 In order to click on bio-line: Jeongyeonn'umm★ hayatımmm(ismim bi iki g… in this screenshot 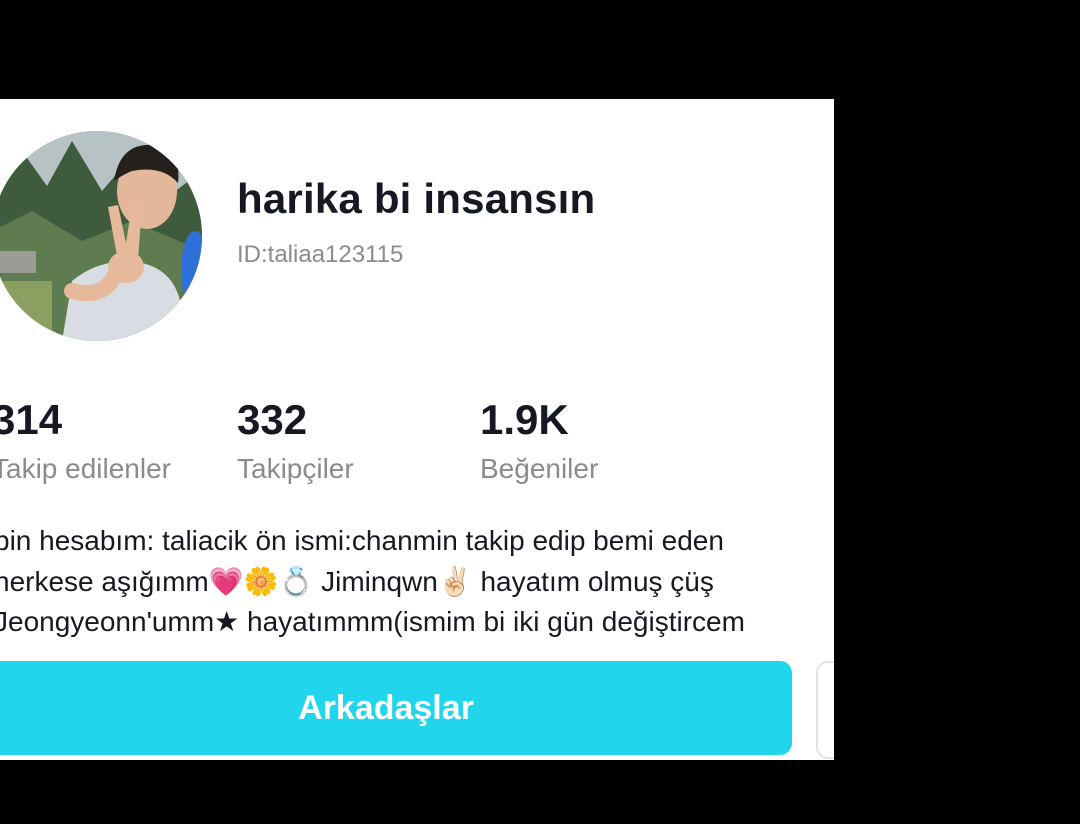, I will do `click(372, 621)`.